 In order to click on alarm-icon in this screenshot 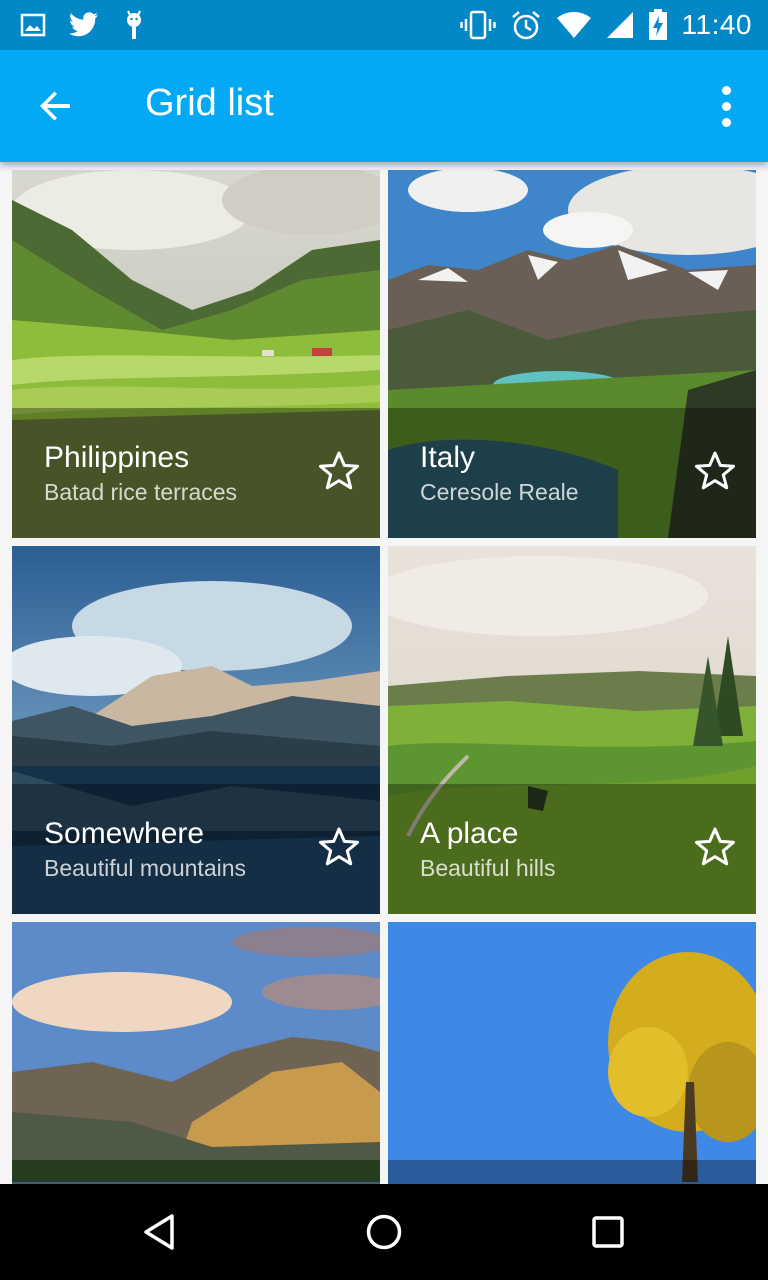, I will do `click(525, 25)`.